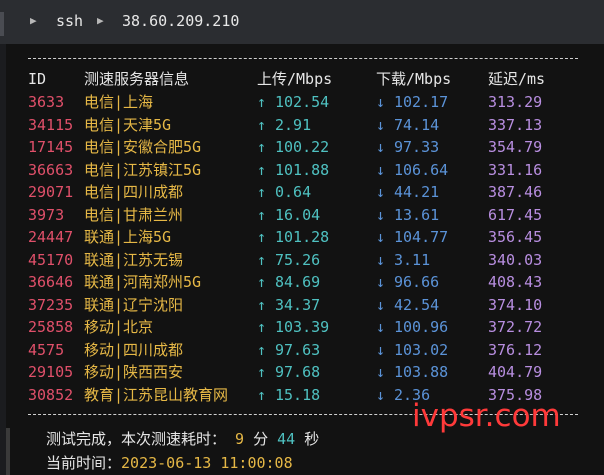  What do you see at coordinates (302, 327) in the screenshot?
I see `row-upload-value: 103.39` at bounding box center [302, 327].